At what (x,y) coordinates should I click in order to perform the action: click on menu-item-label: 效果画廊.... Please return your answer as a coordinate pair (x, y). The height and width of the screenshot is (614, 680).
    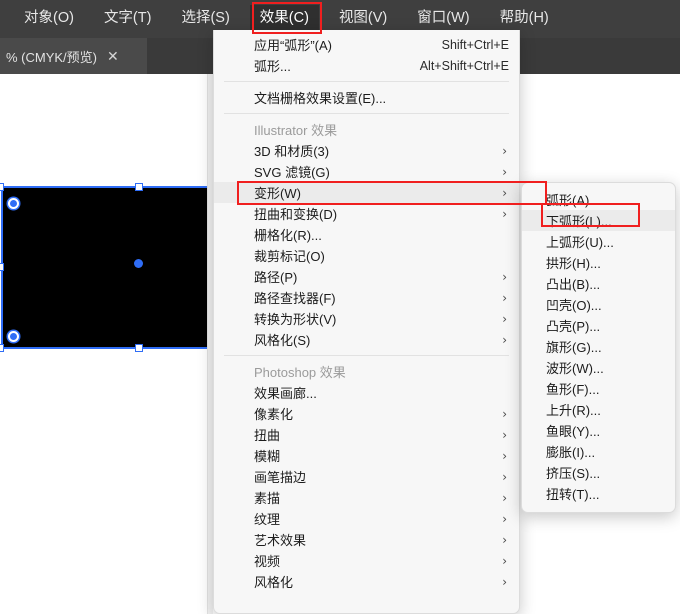
    Looking at the image, I should click on (285, 393).